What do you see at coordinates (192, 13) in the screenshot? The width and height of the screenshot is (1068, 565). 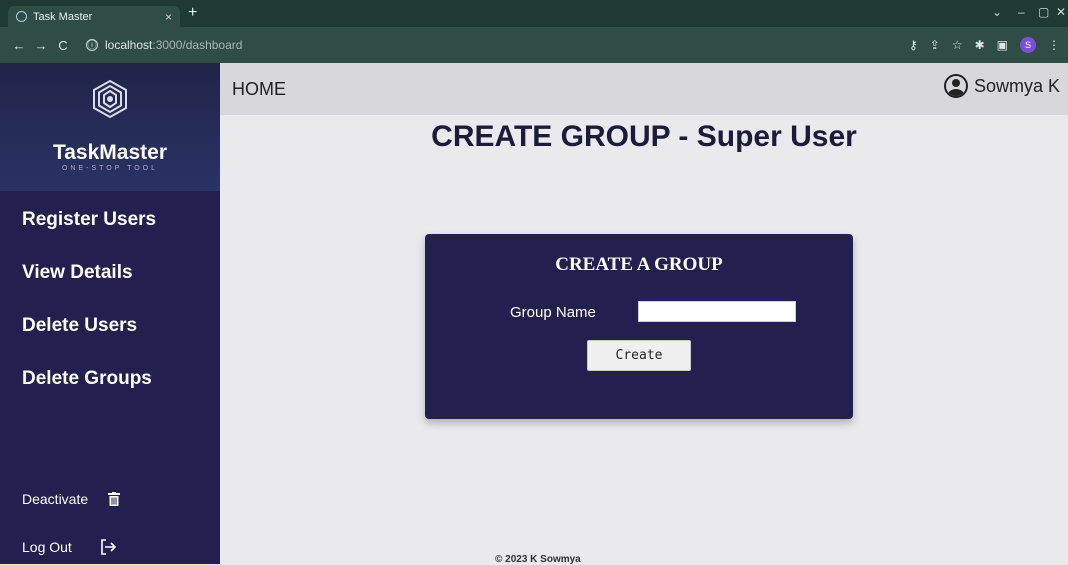 I see `new-tab-icon: +` at bounding box center [192, 13].